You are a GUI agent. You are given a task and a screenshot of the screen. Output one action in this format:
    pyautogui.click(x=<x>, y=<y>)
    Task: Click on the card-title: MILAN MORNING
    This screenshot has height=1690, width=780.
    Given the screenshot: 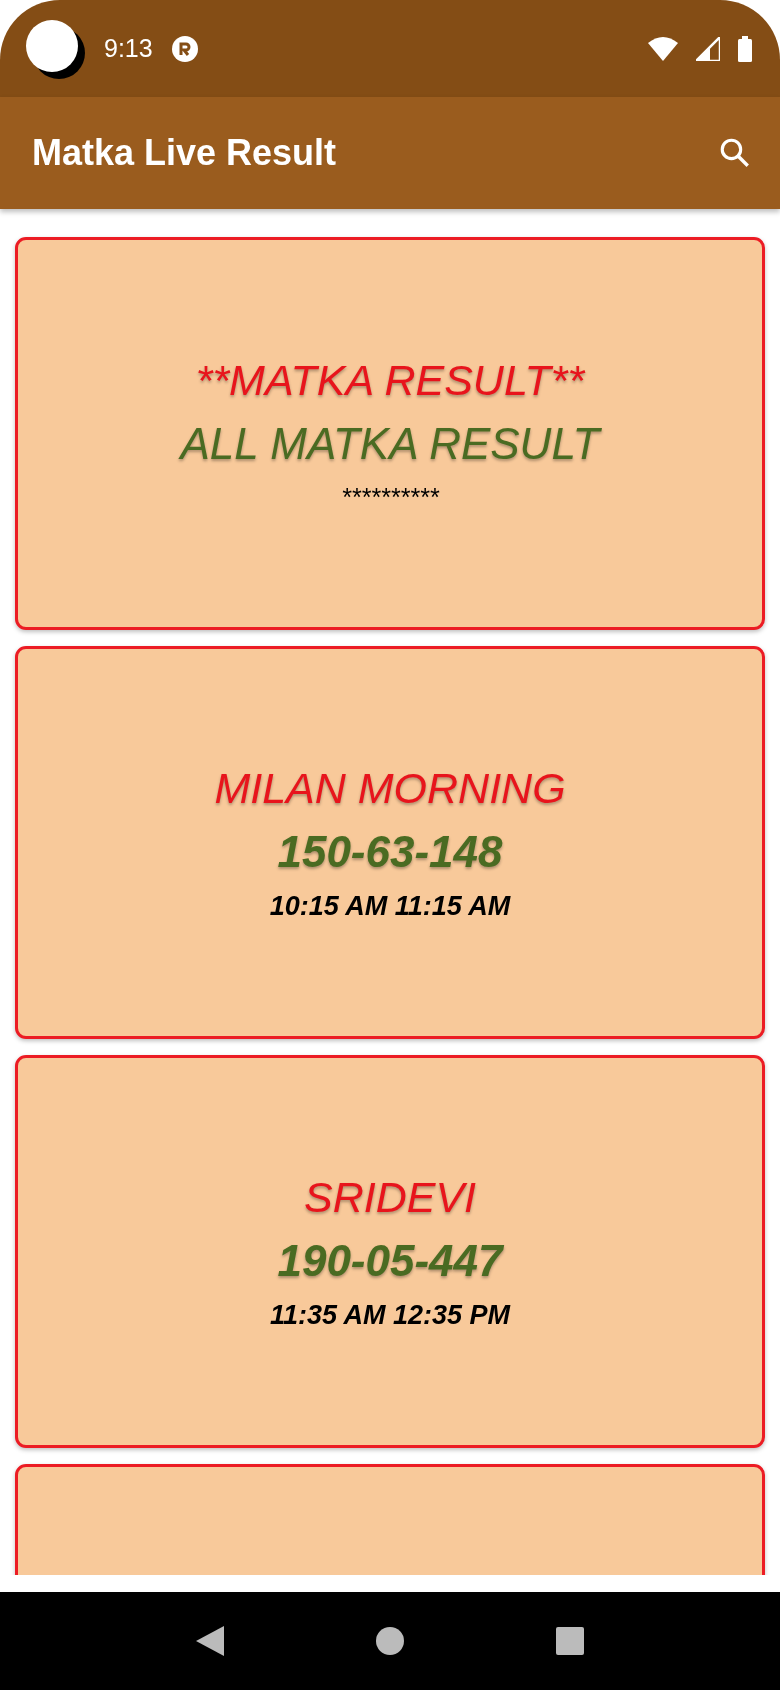 What is the action you would take?
    pyautogui.click(x=390, y=788)
    